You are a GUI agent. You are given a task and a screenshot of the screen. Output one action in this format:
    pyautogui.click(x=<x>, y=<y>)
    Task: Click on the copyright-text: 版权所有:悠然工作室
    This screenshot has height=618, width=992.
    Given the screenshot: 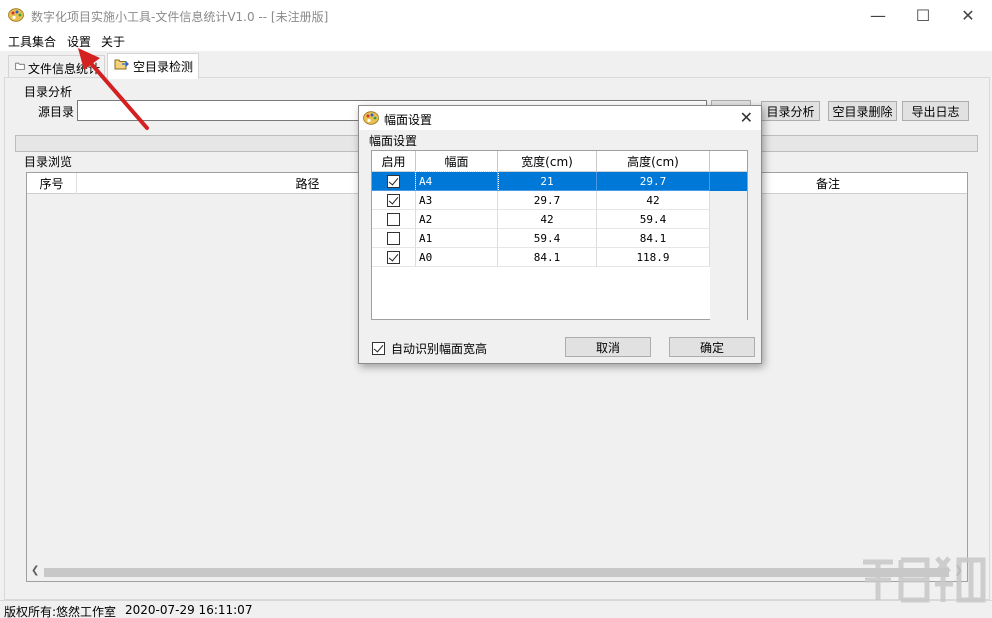 What is the action you would take?
    pyautogui.click(x=60, y=611)
    